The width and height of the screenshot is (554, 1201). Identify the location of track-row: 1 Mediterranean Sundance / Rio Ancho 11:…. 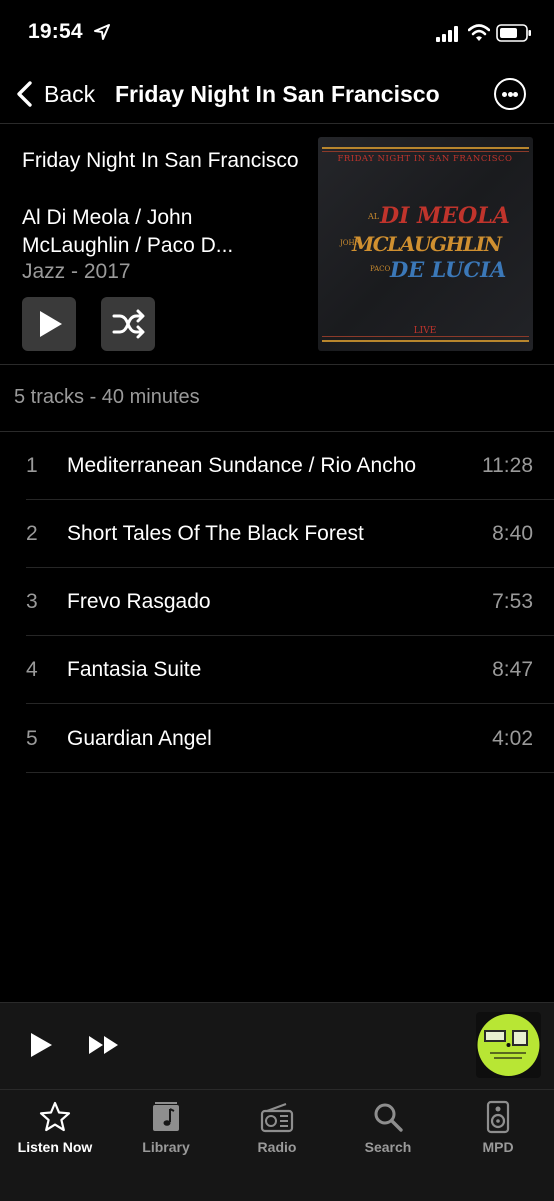
(277, 466).